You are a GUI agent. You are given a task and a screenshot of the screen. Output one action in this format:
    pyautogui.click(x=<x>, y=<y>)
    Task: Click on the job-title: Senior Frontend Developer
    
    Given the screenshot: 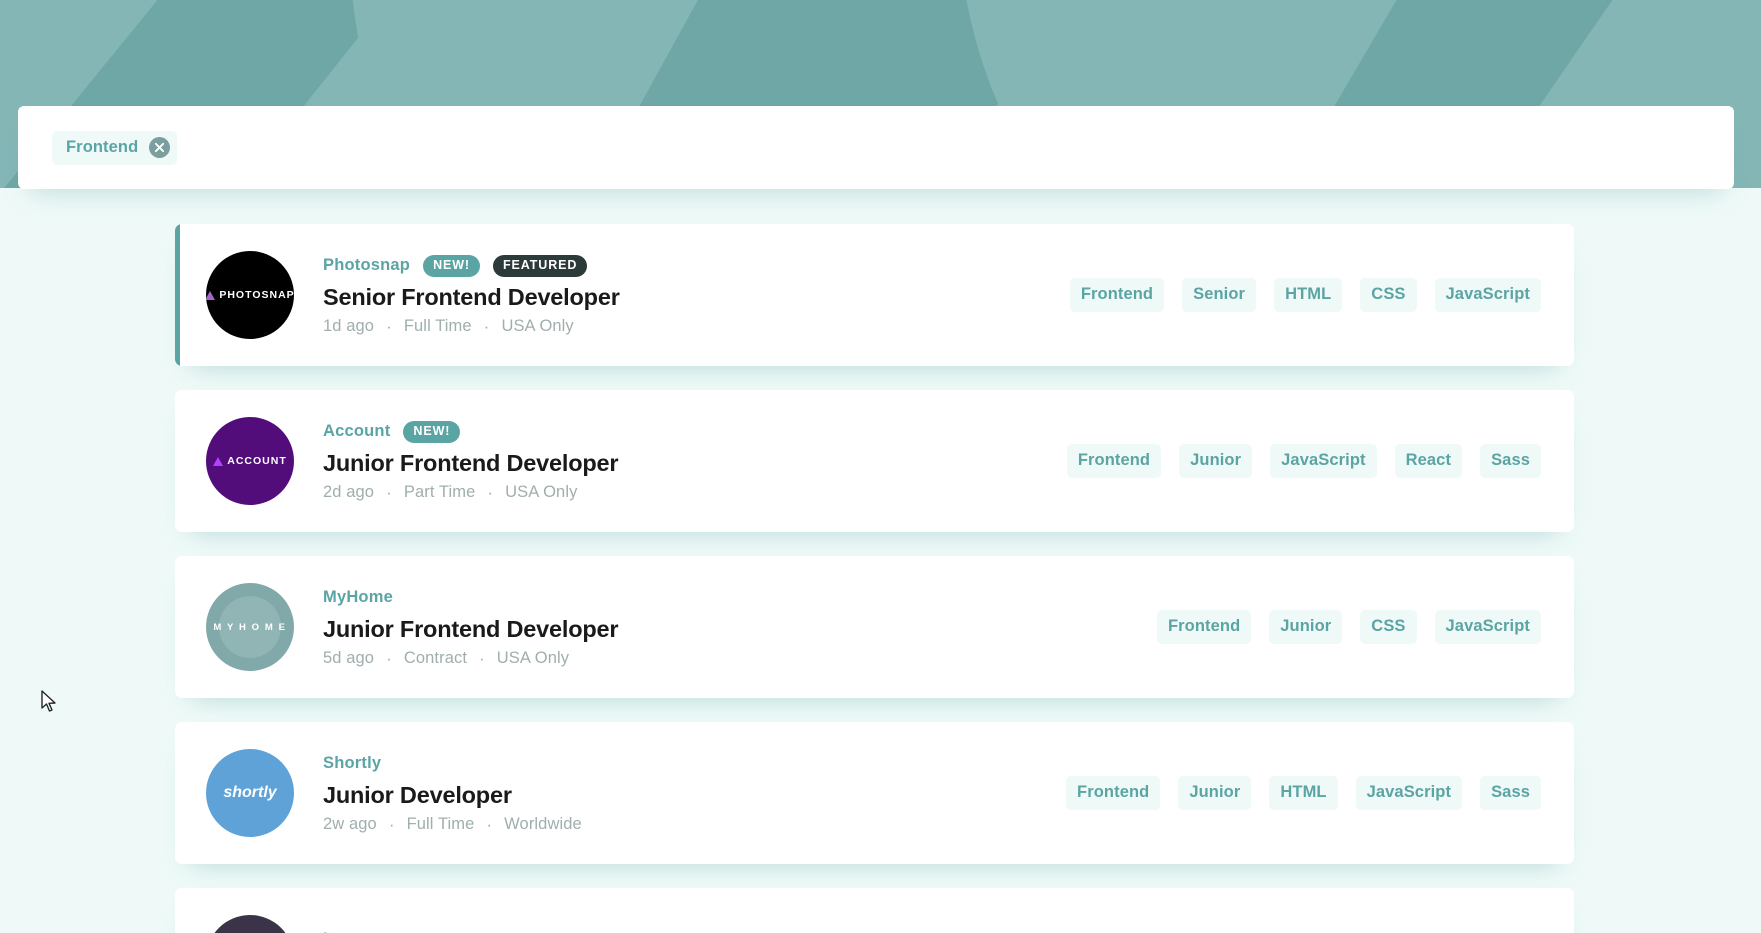 What is the action you would take?
    pyautogui.click(x=471, y=297)
    